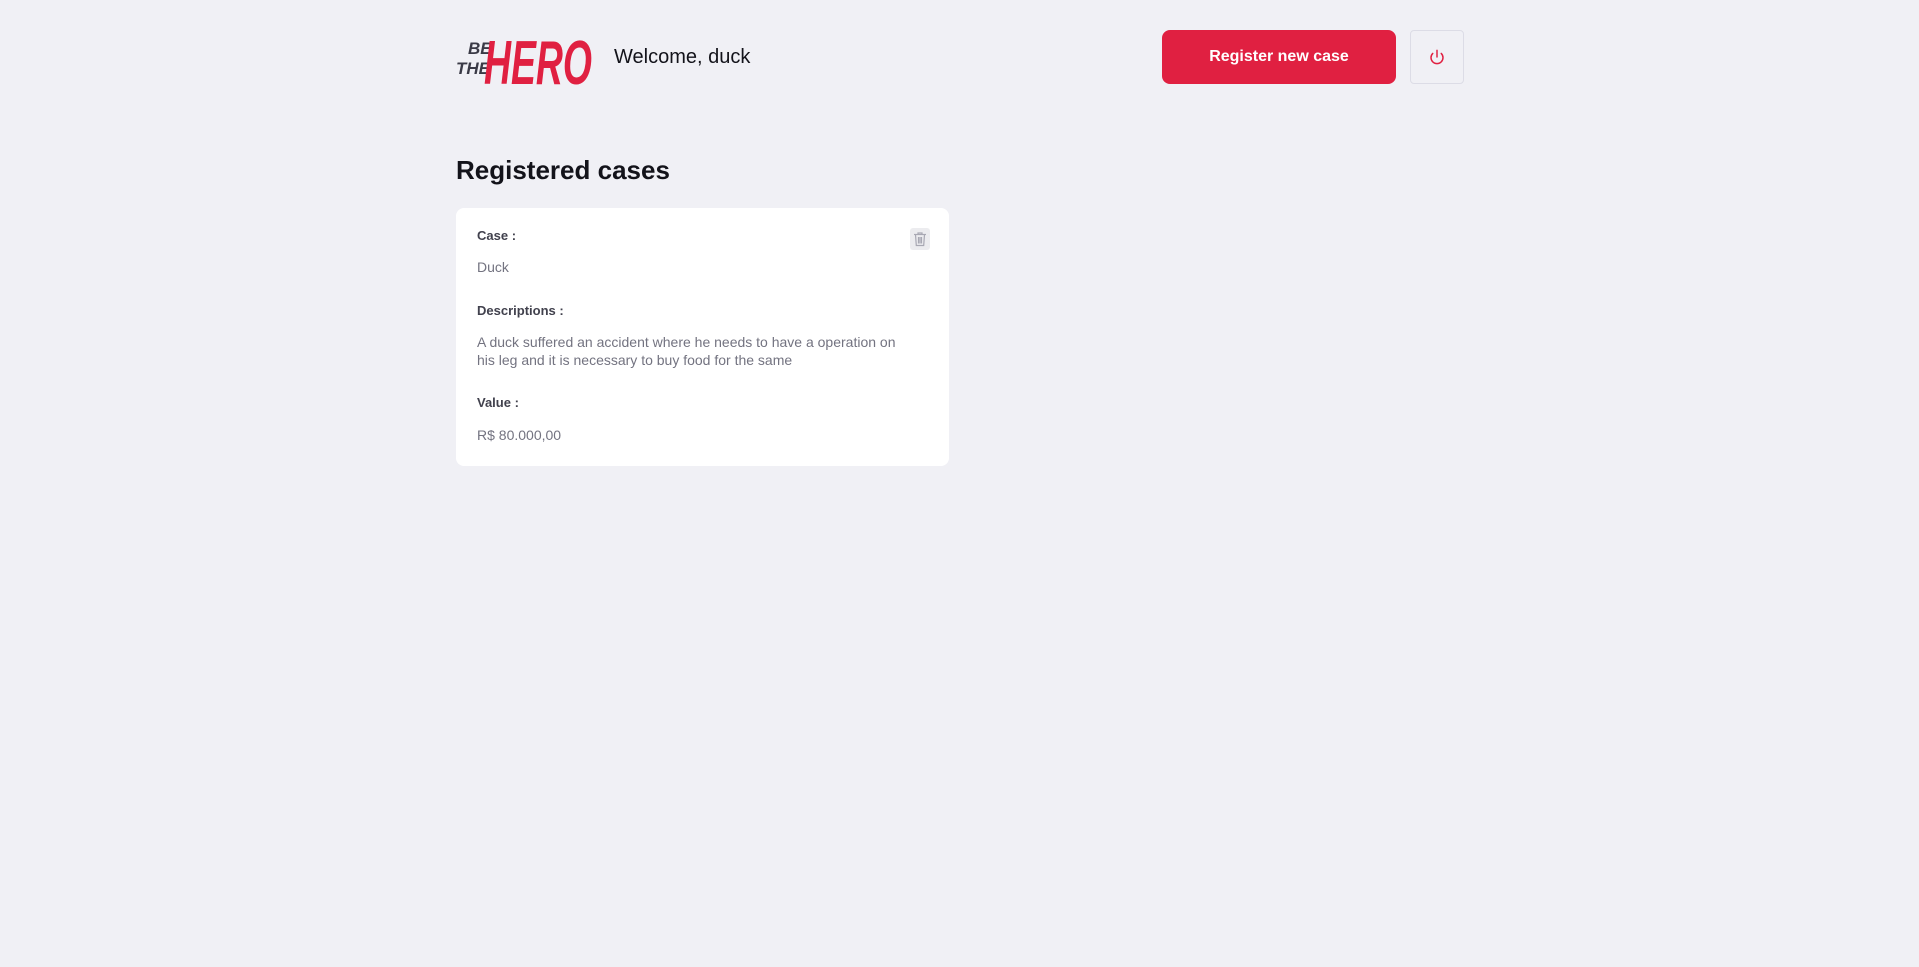  Describe the element at coordinates (520, 310) in the screenshot. I see `description-label: Descriptions :` at that location.